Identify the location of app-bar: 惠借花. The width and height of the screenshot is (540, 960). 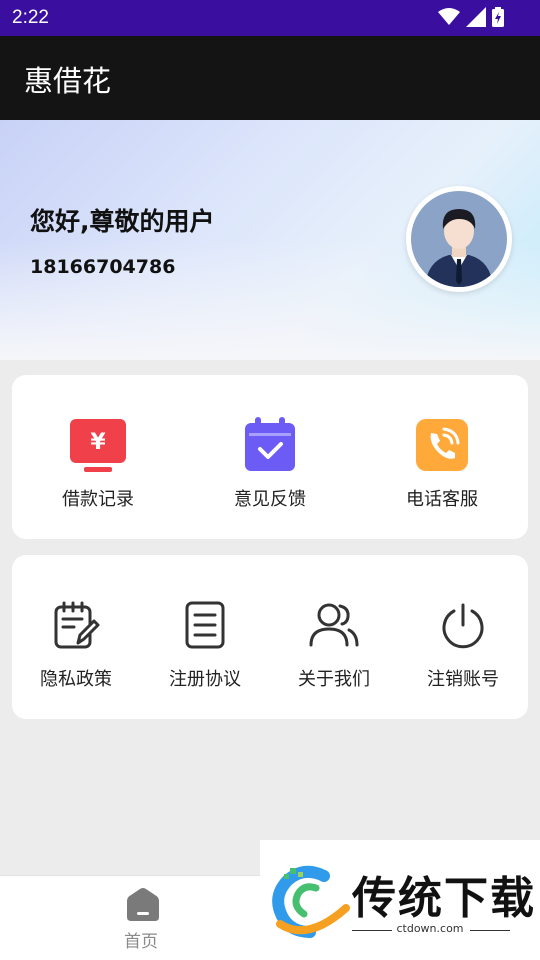
(270, 78).